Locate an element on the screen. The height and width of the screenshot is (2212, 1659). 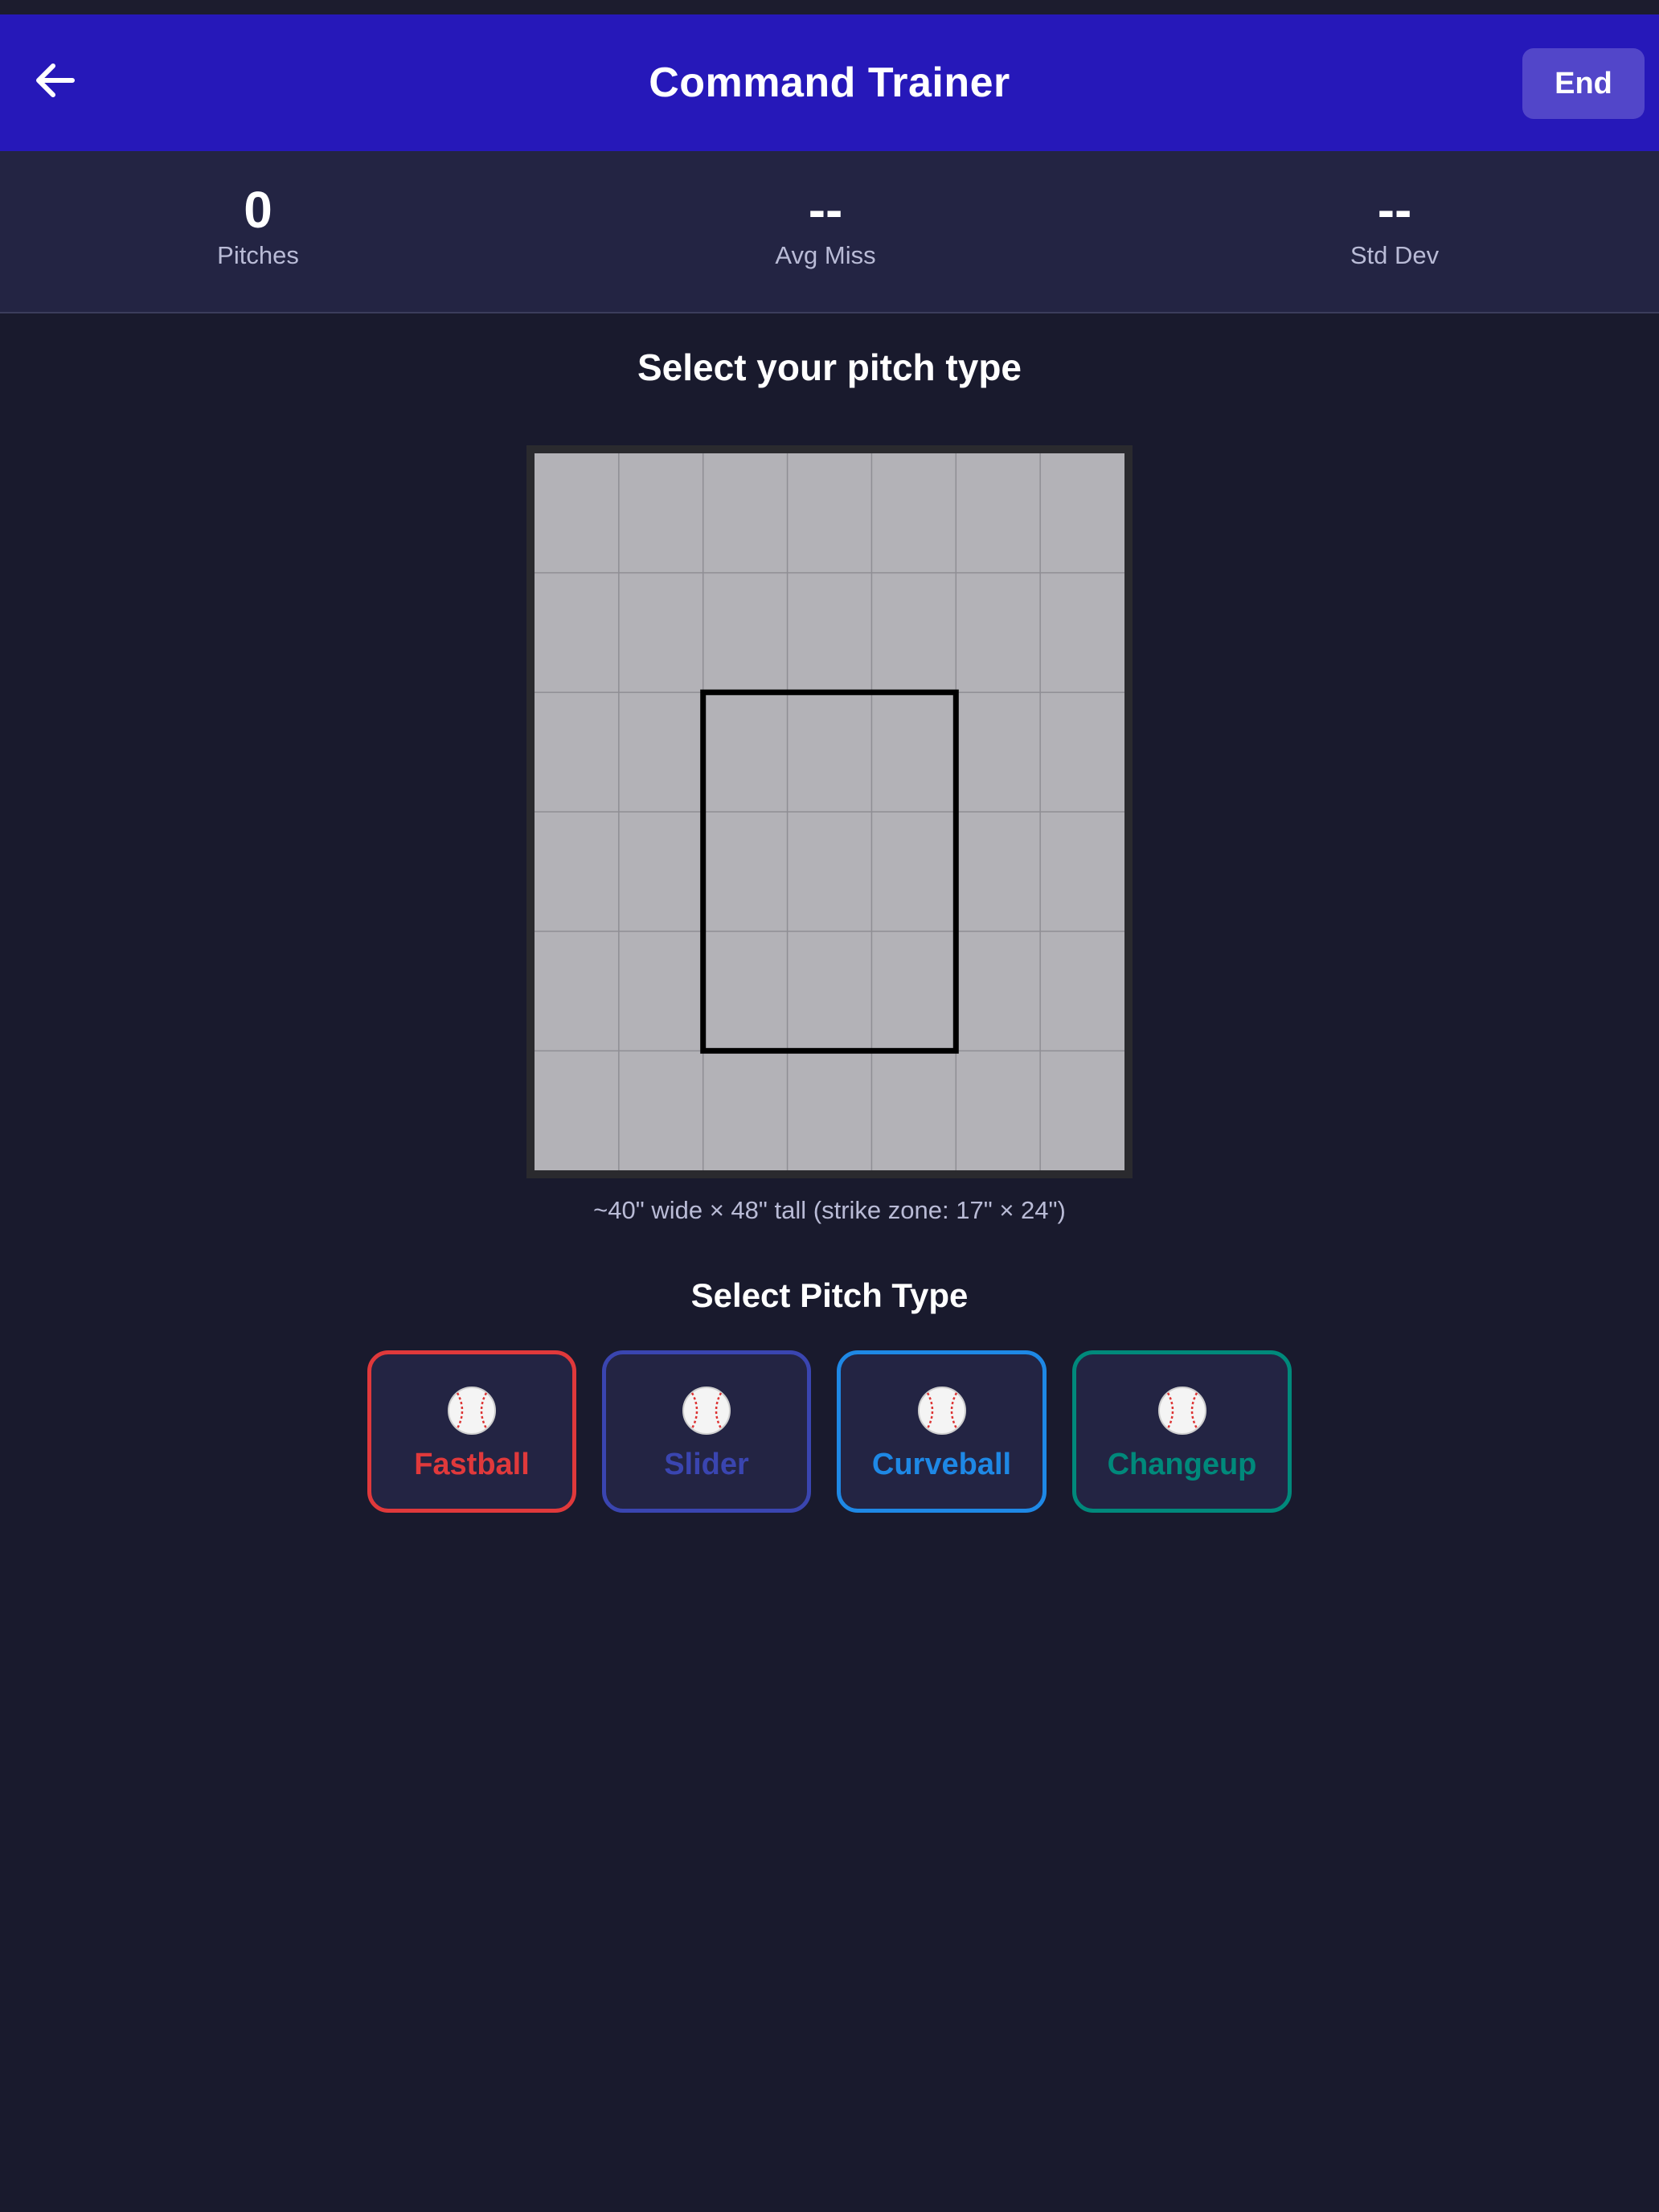
stats-bar: 0 Pitches -- Avg Miss -- Std Dev is located at coordinates (829, 232).